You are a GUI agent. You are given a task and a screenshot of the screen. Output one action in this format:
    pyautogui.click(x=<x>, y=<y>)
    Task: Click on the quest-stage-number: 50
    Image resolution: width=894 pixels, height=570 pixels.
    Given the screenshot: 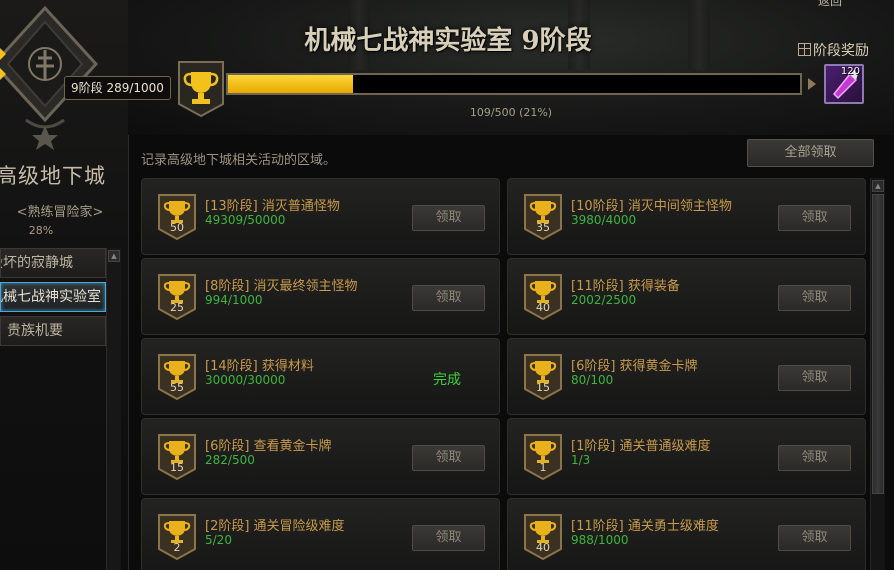 What is the action you would take?
    pyautogui.click(x=177, y=227)
    